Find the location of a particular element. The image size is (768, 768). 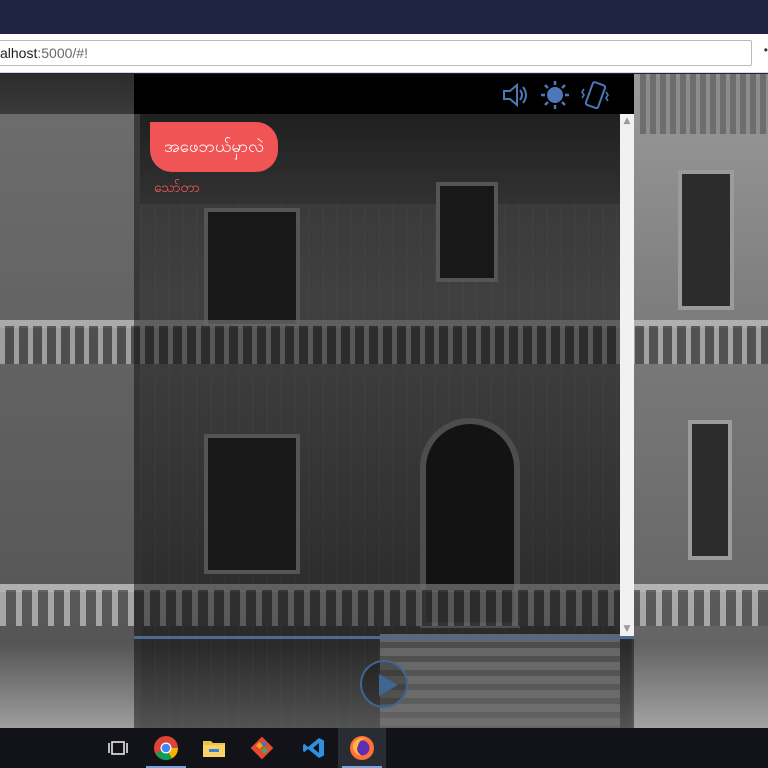

vscode-icon is located at coordinates (314, 748).